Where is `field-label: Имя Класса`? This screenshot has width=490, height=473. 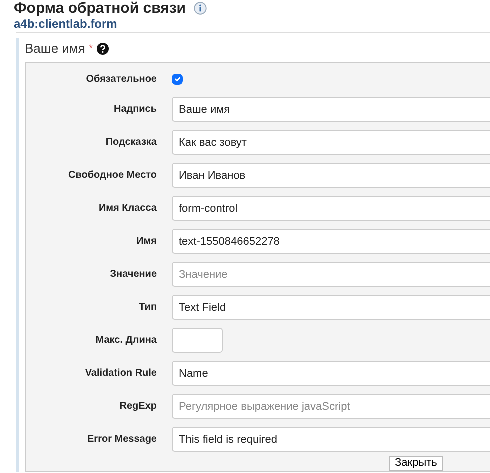
field-label: Имя Класса is located at coordinates (127, 209).